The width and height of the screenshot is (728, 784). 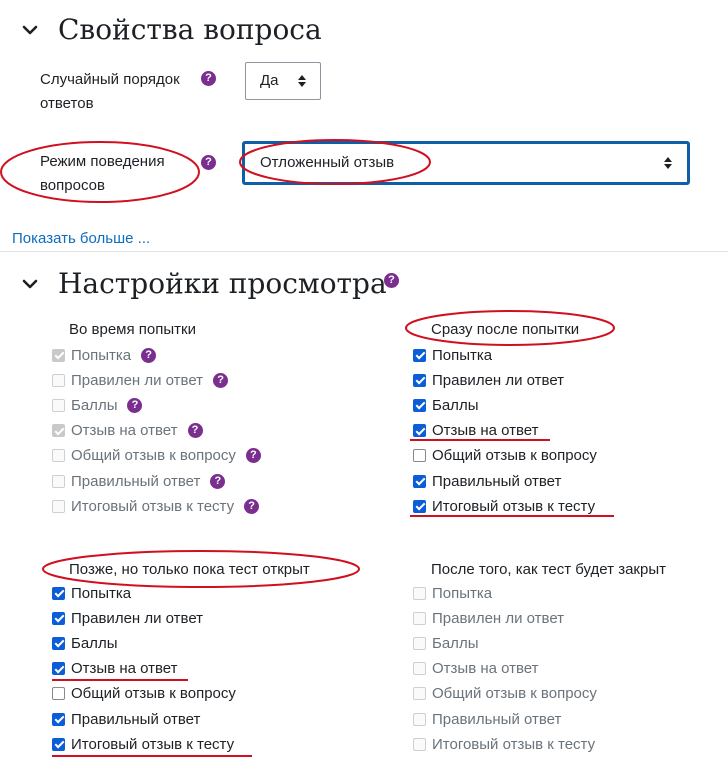 What do you see at coordinates (548, 569) in the screenshot?
I see `column-heading-after-close: После того, как тест будет закрыт` at bounding box center [548, 569].